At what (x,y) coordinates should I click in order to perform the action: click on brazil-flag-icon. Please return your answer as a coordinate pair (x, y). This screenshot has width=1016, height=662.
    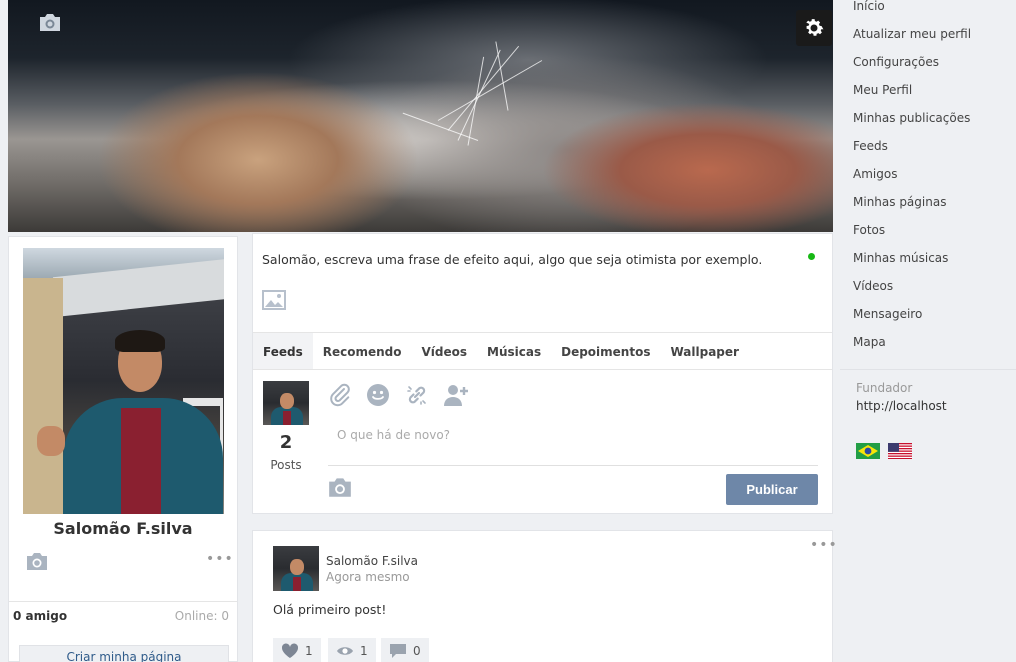
    Looking at the image, I should click on (868, 451).